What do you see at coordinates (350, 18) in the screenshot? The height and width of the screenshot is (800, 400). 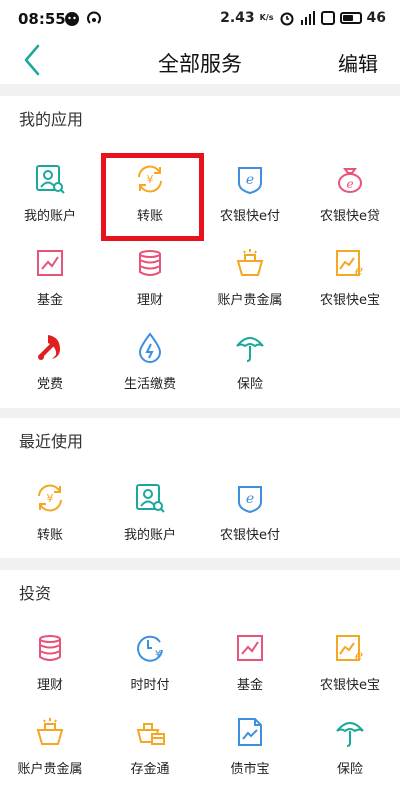 I see `battery-icon` at bounding box center [350, 18].